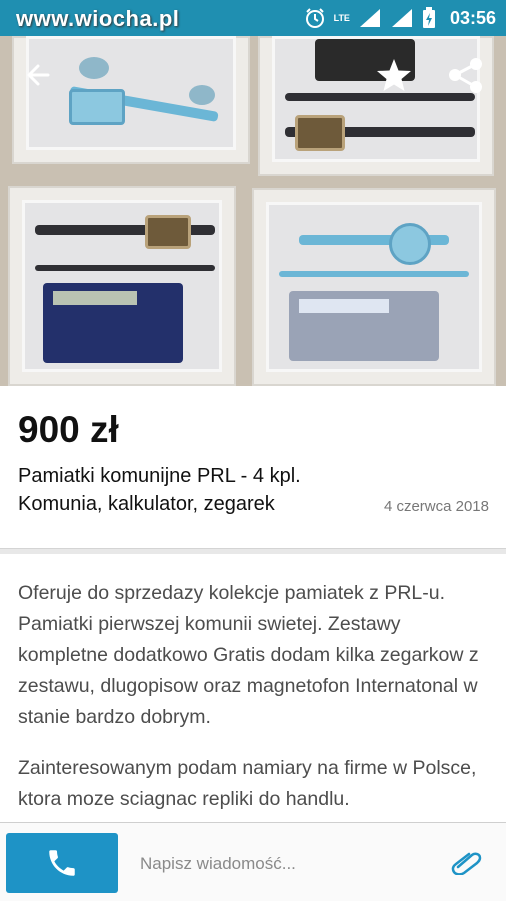 This screenshot has width=506, height=901. What do you see at coordinates (98, 18) in the screenshot?
I see `watermark: www.wiocha.pl` at bounding box center [98, 18].